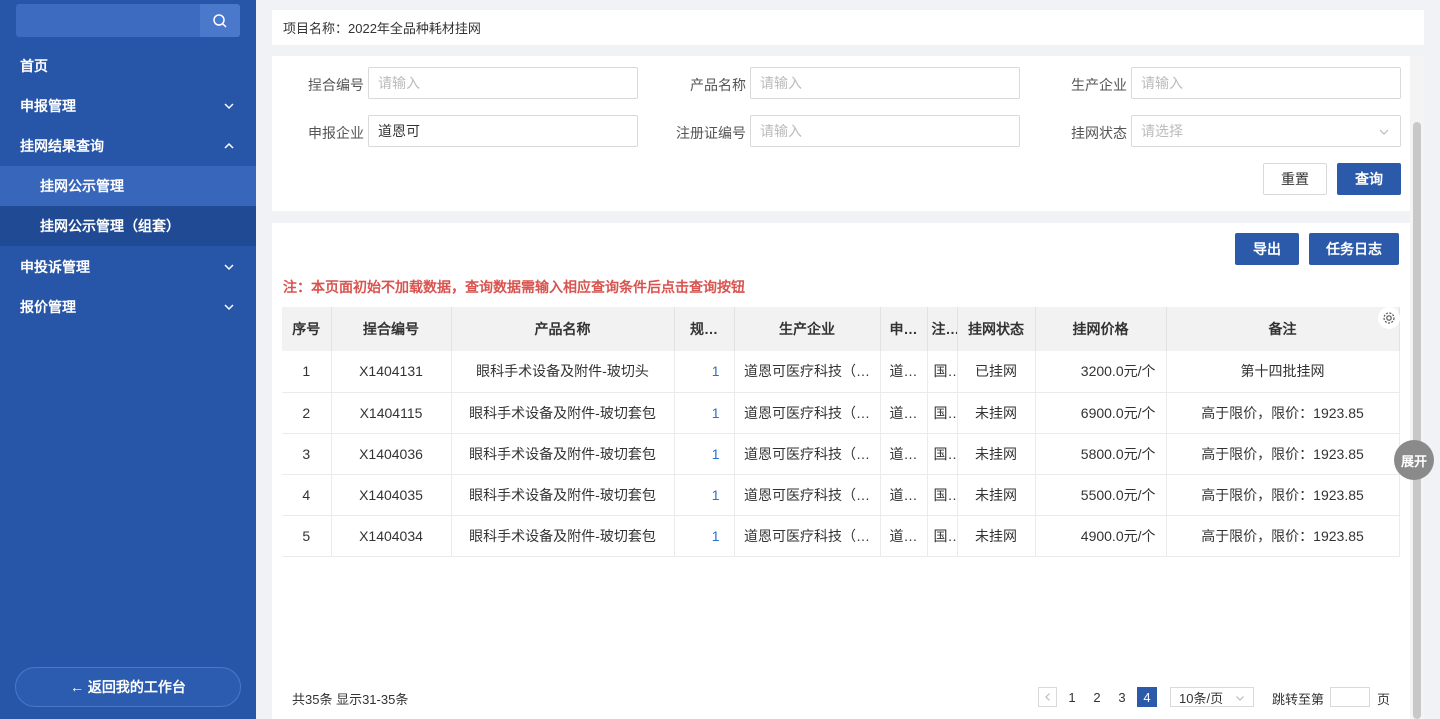 The image size is (1440, 719). I want to click on prev-page-button, so click(1047, 697).